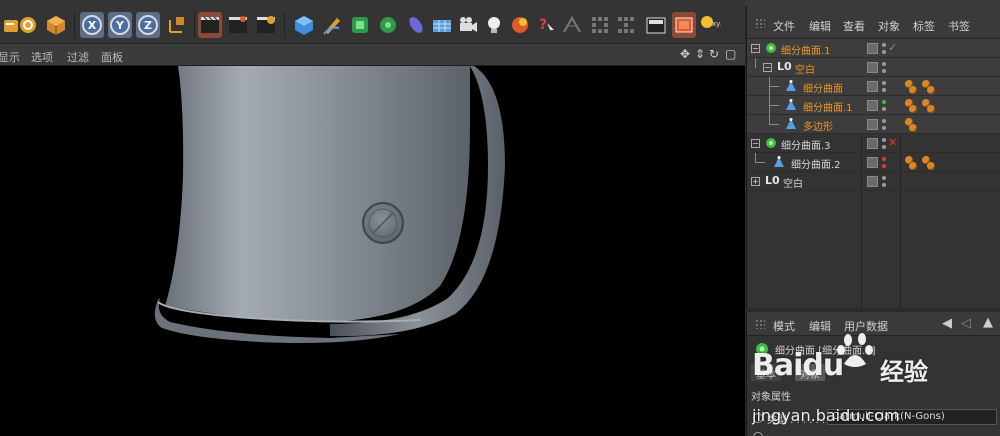  I want to click on up-arrow-icon: ▲, so click(988, 322).